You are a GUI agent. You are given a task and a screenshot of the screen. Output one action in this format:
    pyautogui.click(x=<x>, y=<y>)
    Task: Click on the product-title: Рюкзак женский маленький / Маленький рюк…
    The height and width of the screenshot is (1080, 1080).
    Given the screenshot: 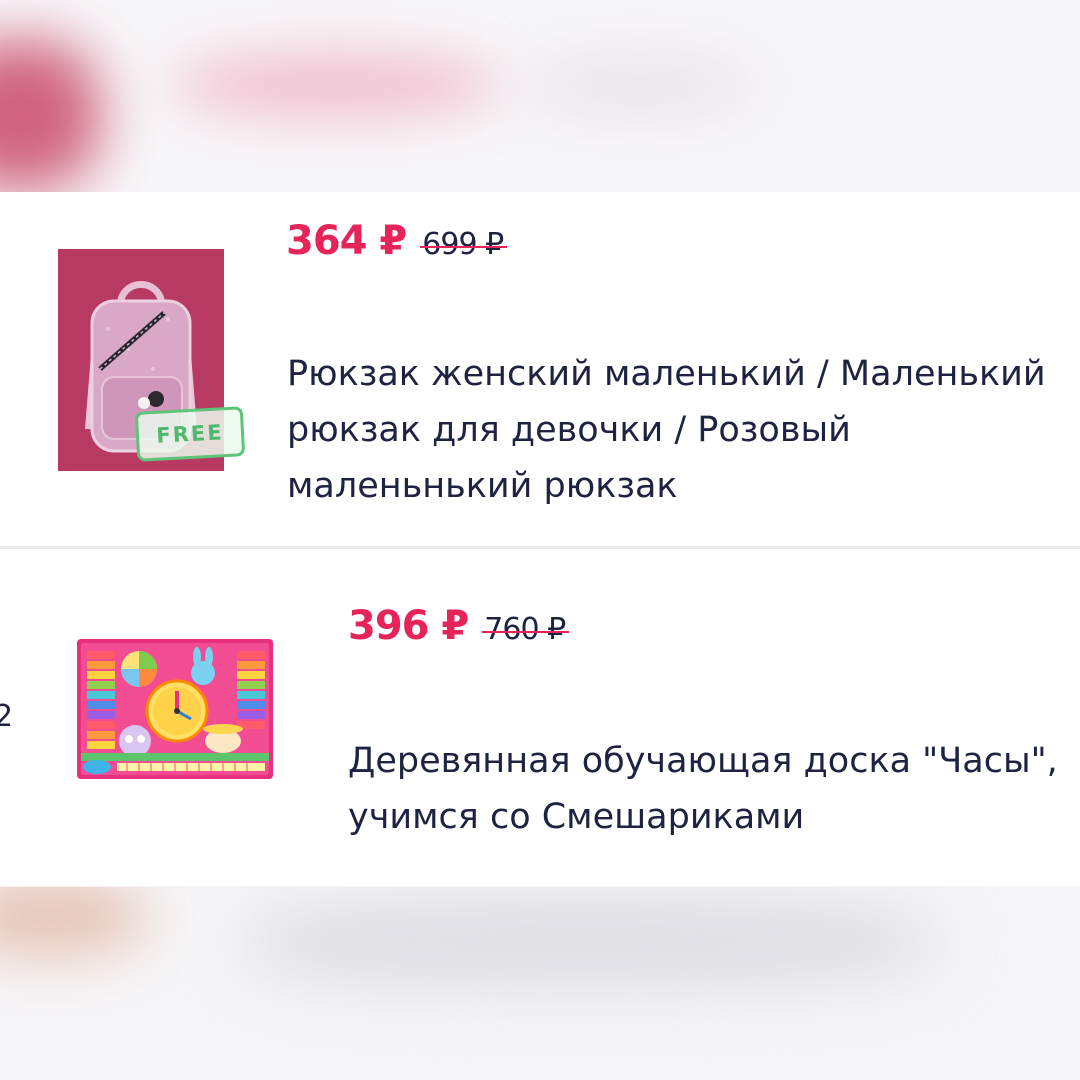 What is the action you would take?
    pyautogui.click(x=666, y=430)
    